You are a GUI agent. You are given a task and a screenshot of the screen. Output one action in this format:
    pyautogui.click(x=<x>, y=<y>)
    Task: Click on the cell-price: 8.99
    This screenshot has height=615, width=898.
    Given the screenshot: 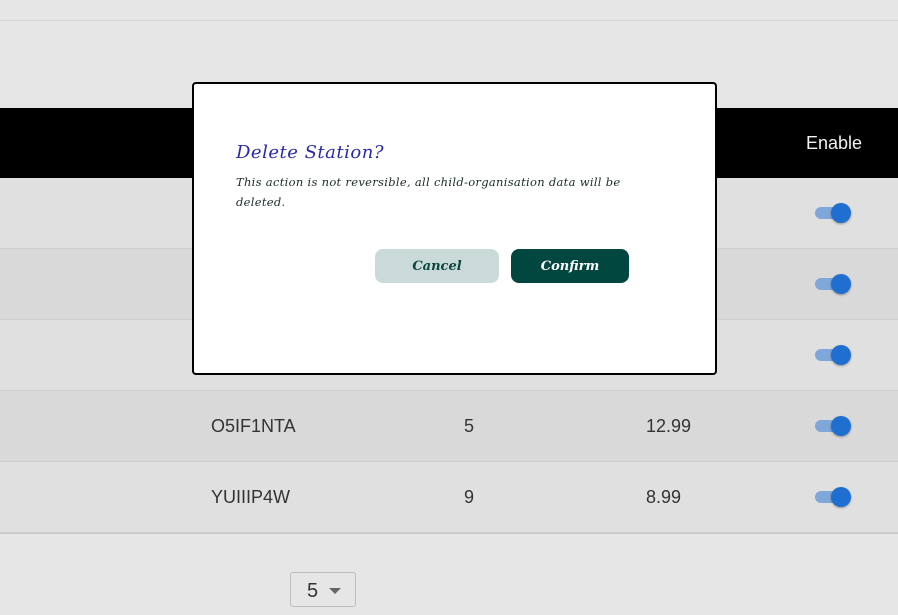 What is the action you would take?
    pyautogui.click(x=664, y=497)
    